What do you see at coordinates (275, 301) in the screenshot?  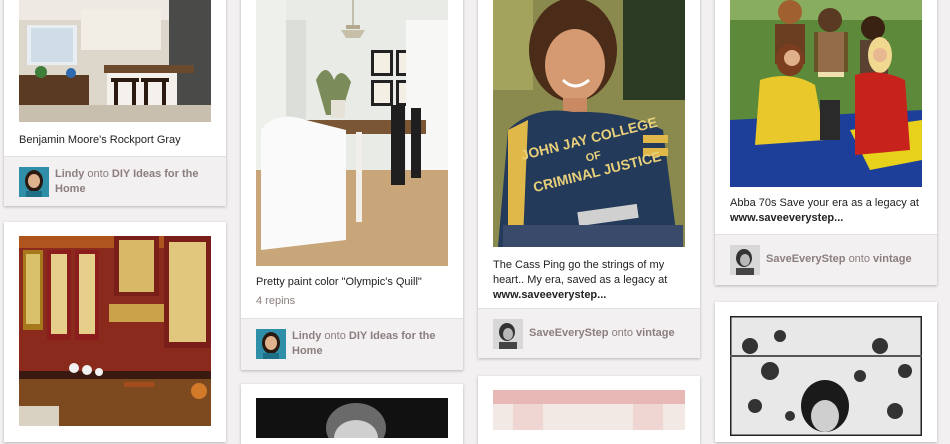 I see `repin-count: 4 repins` at bounding box center [275, 301].